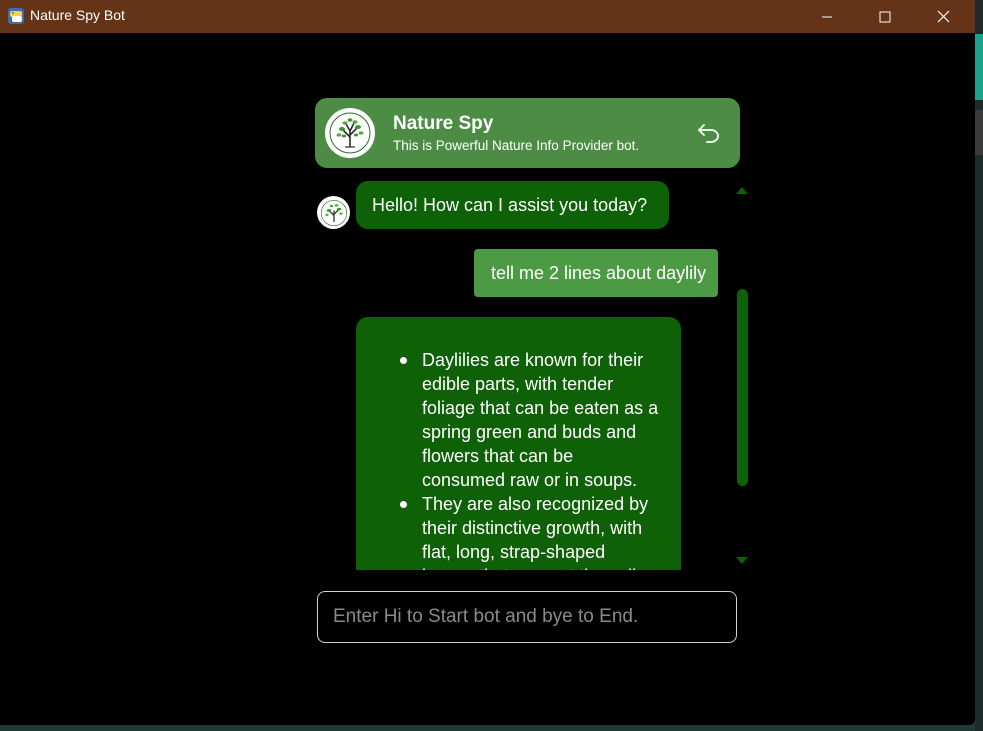 The height and width of the screenshot is (731, 983). I want to click on back-button, so click(709, 133).